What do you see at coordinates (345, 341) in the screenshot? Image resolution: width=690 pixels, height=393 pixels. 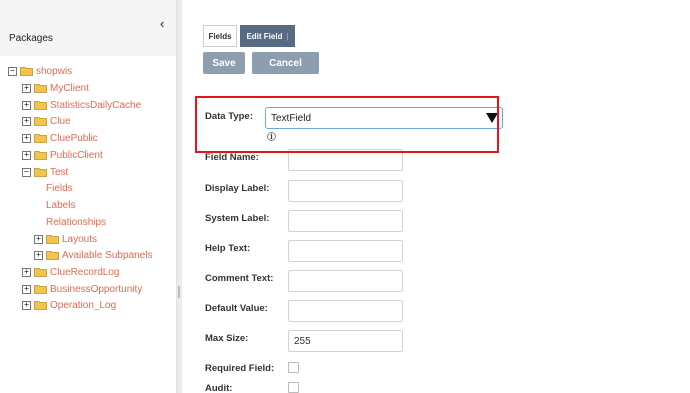 I see `max-size-input: 255` at bounding box center [345, 341].